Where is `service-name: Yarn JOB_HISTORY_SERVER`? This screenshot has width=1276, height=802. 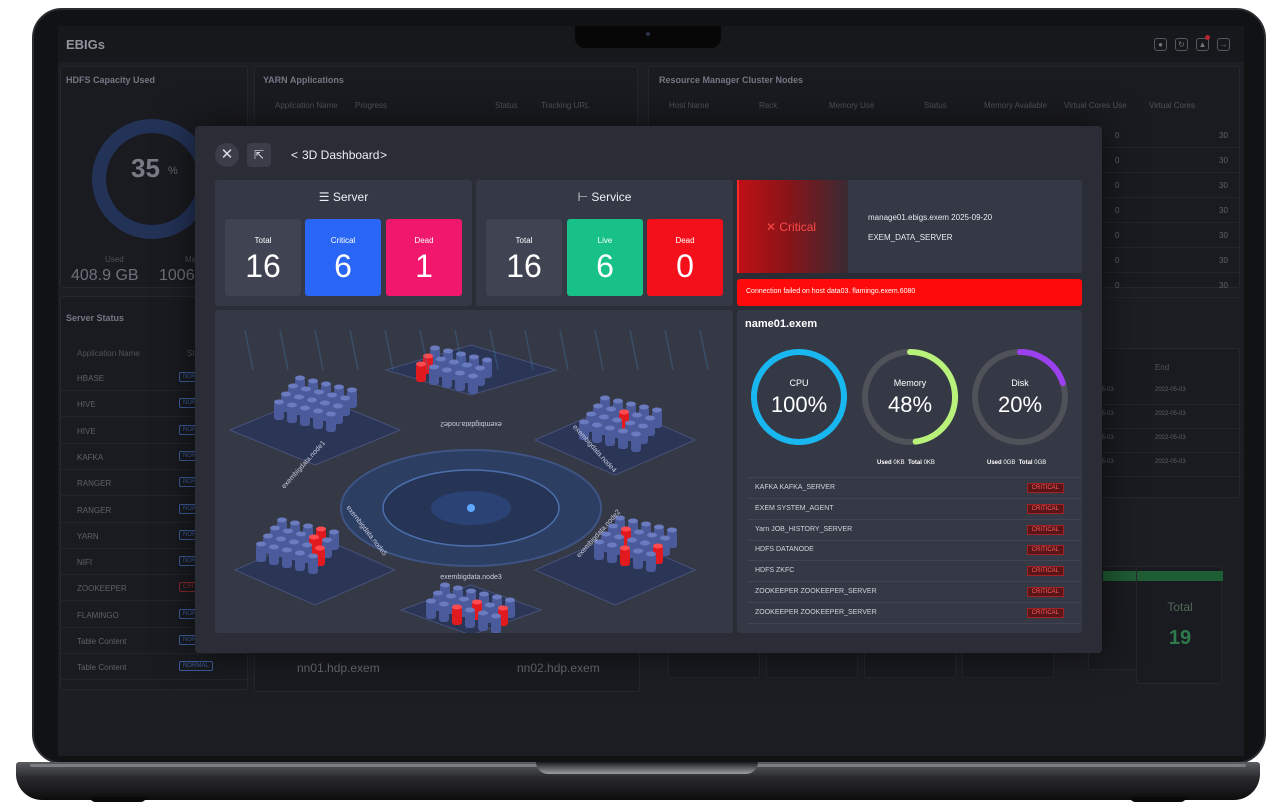 service-name: Yarn JOB_HISTORY_SERVER is located at coordinates (804, 529).